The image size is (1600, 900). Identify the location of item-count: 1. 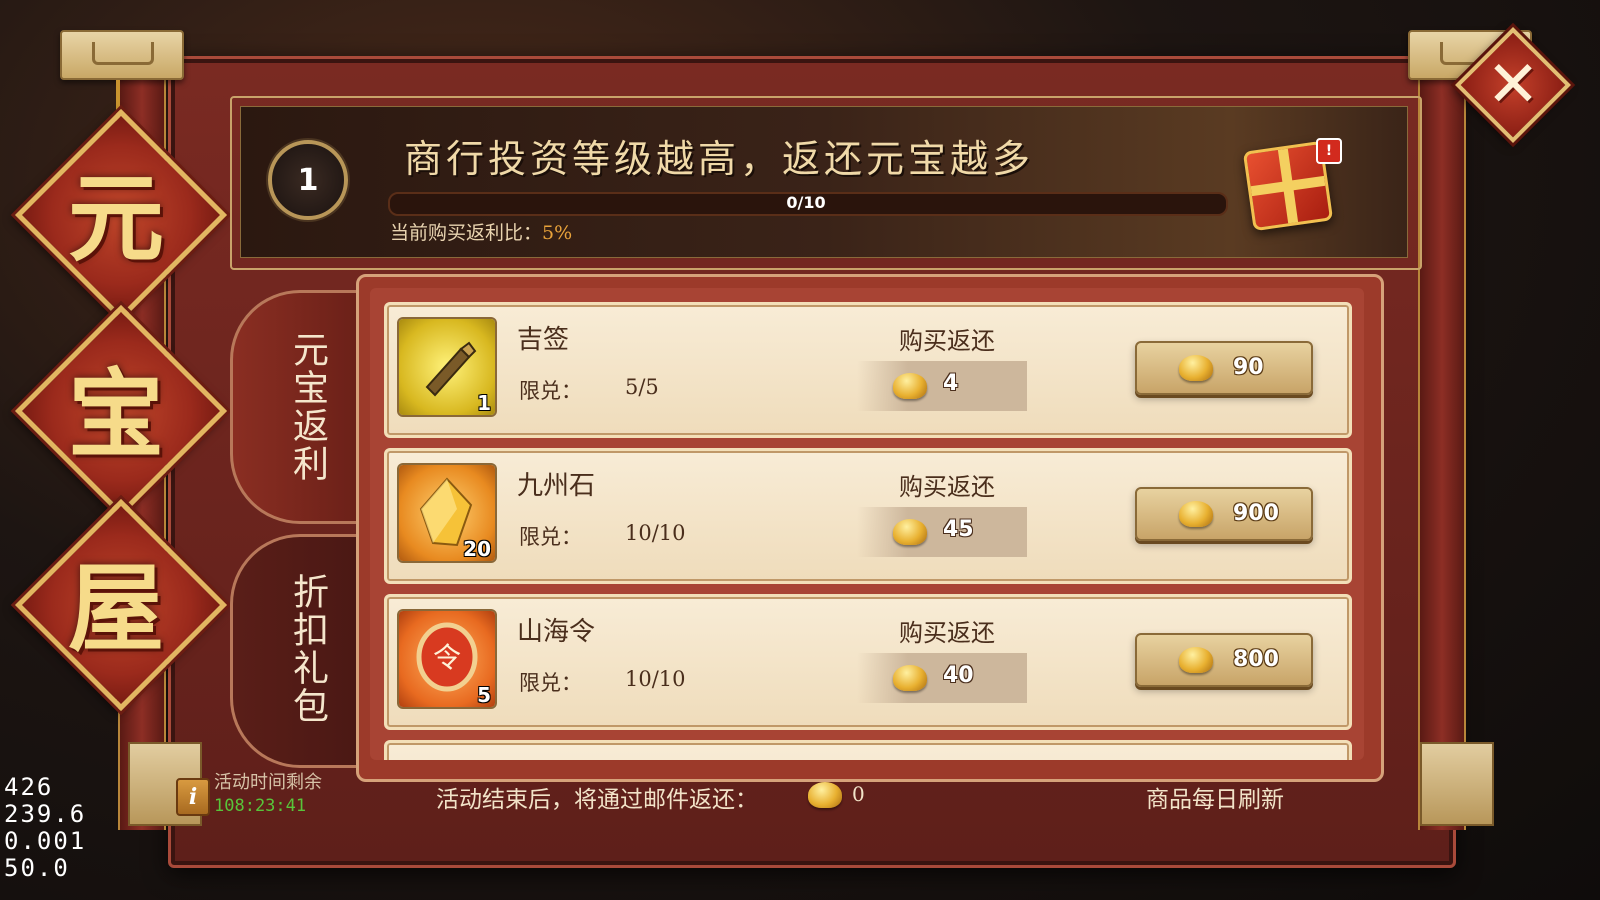
(484, 403).